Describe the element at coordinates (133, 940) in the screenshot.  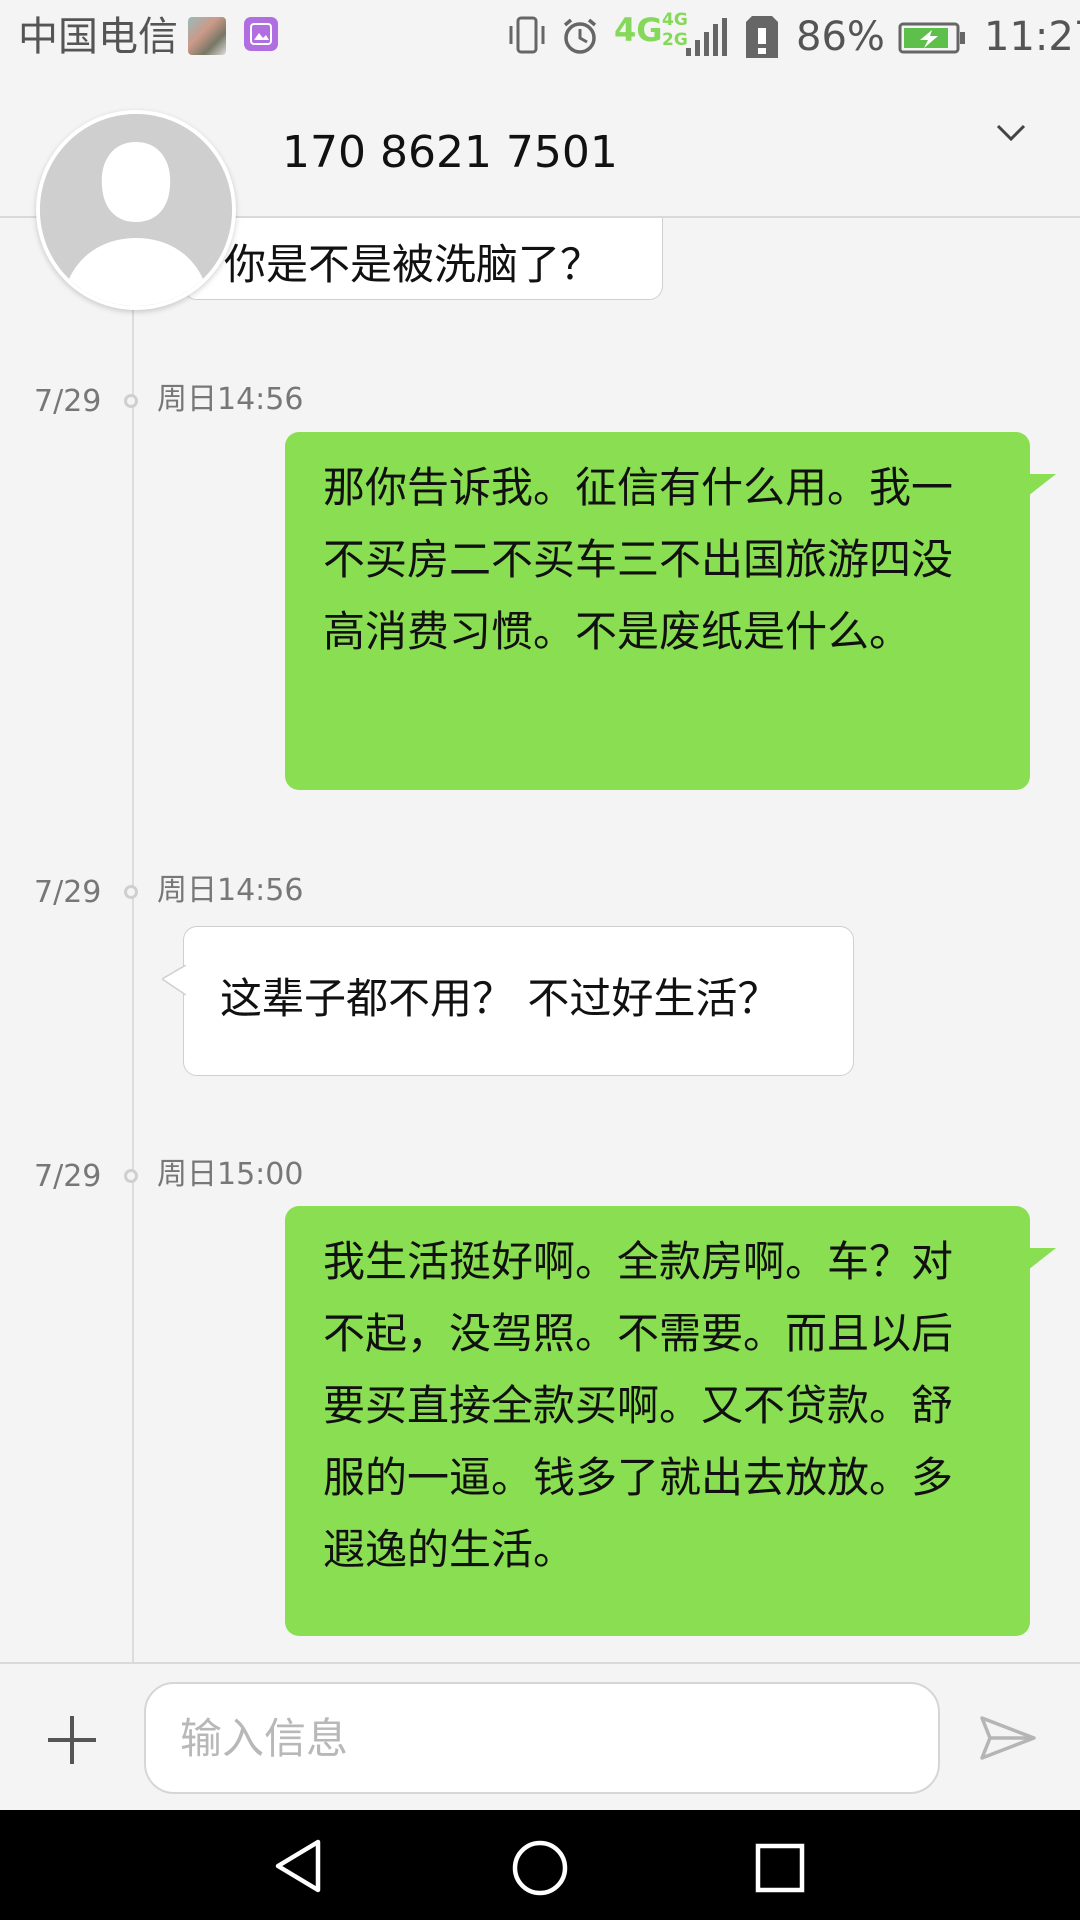
I see `timeline-line` at that location.